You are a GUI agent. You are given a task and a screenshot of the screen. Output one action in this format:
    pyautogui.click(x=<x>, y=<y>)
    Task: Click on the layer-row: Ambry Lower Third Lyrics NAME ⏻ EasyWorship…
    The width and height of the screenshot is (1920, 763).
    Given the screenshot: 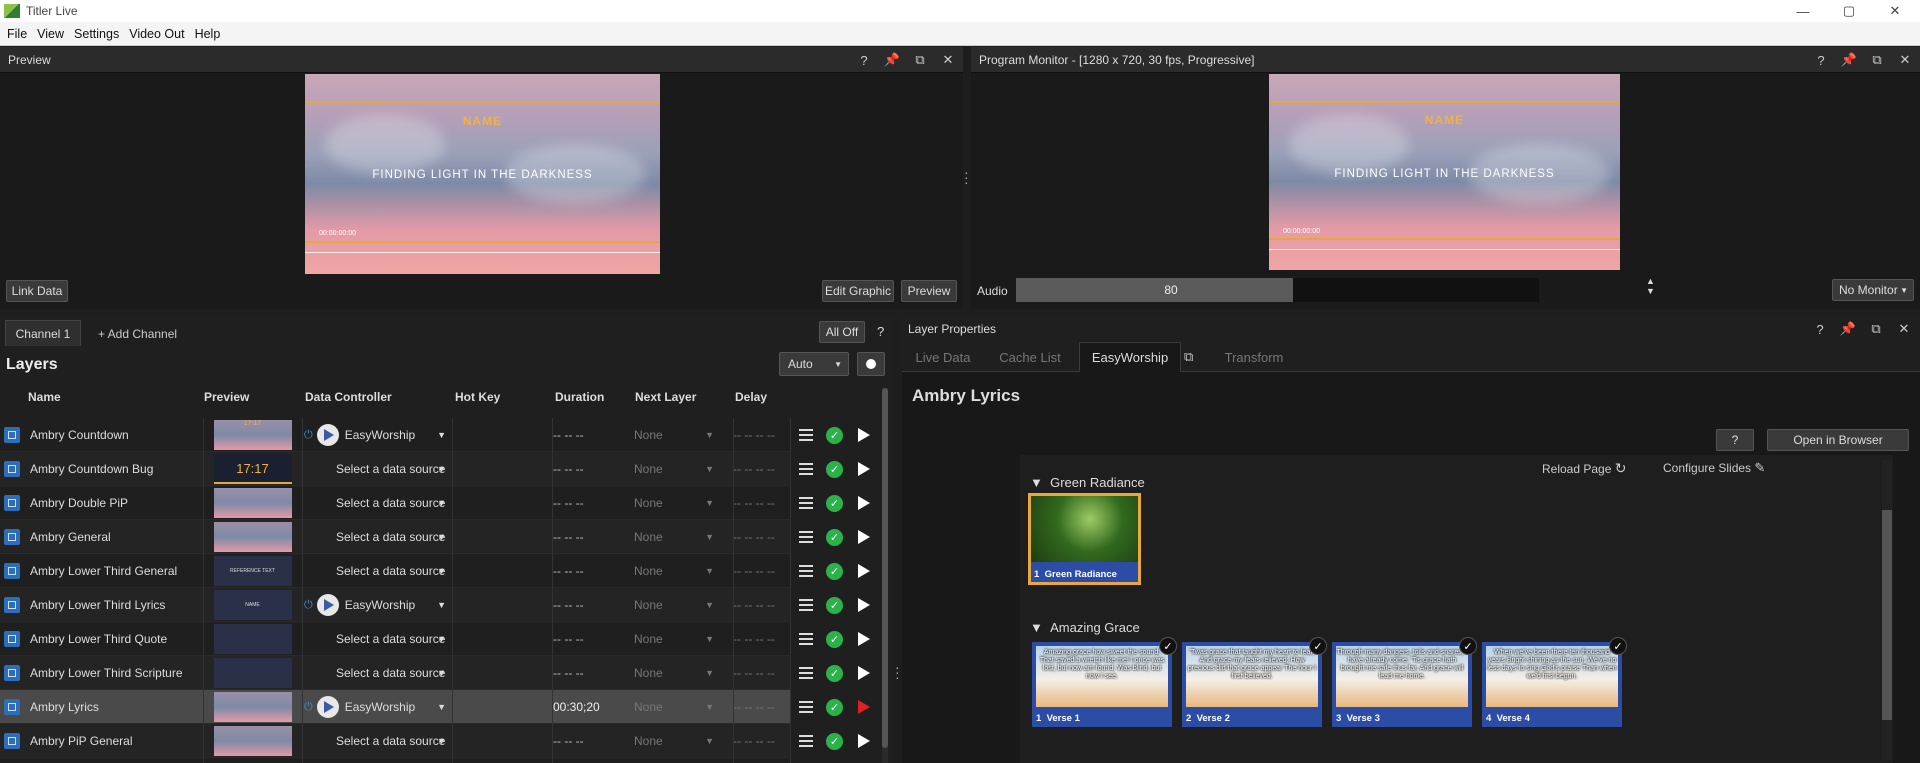 What is the action you would take?
    pyautogui.click(x=435, y=605)
    